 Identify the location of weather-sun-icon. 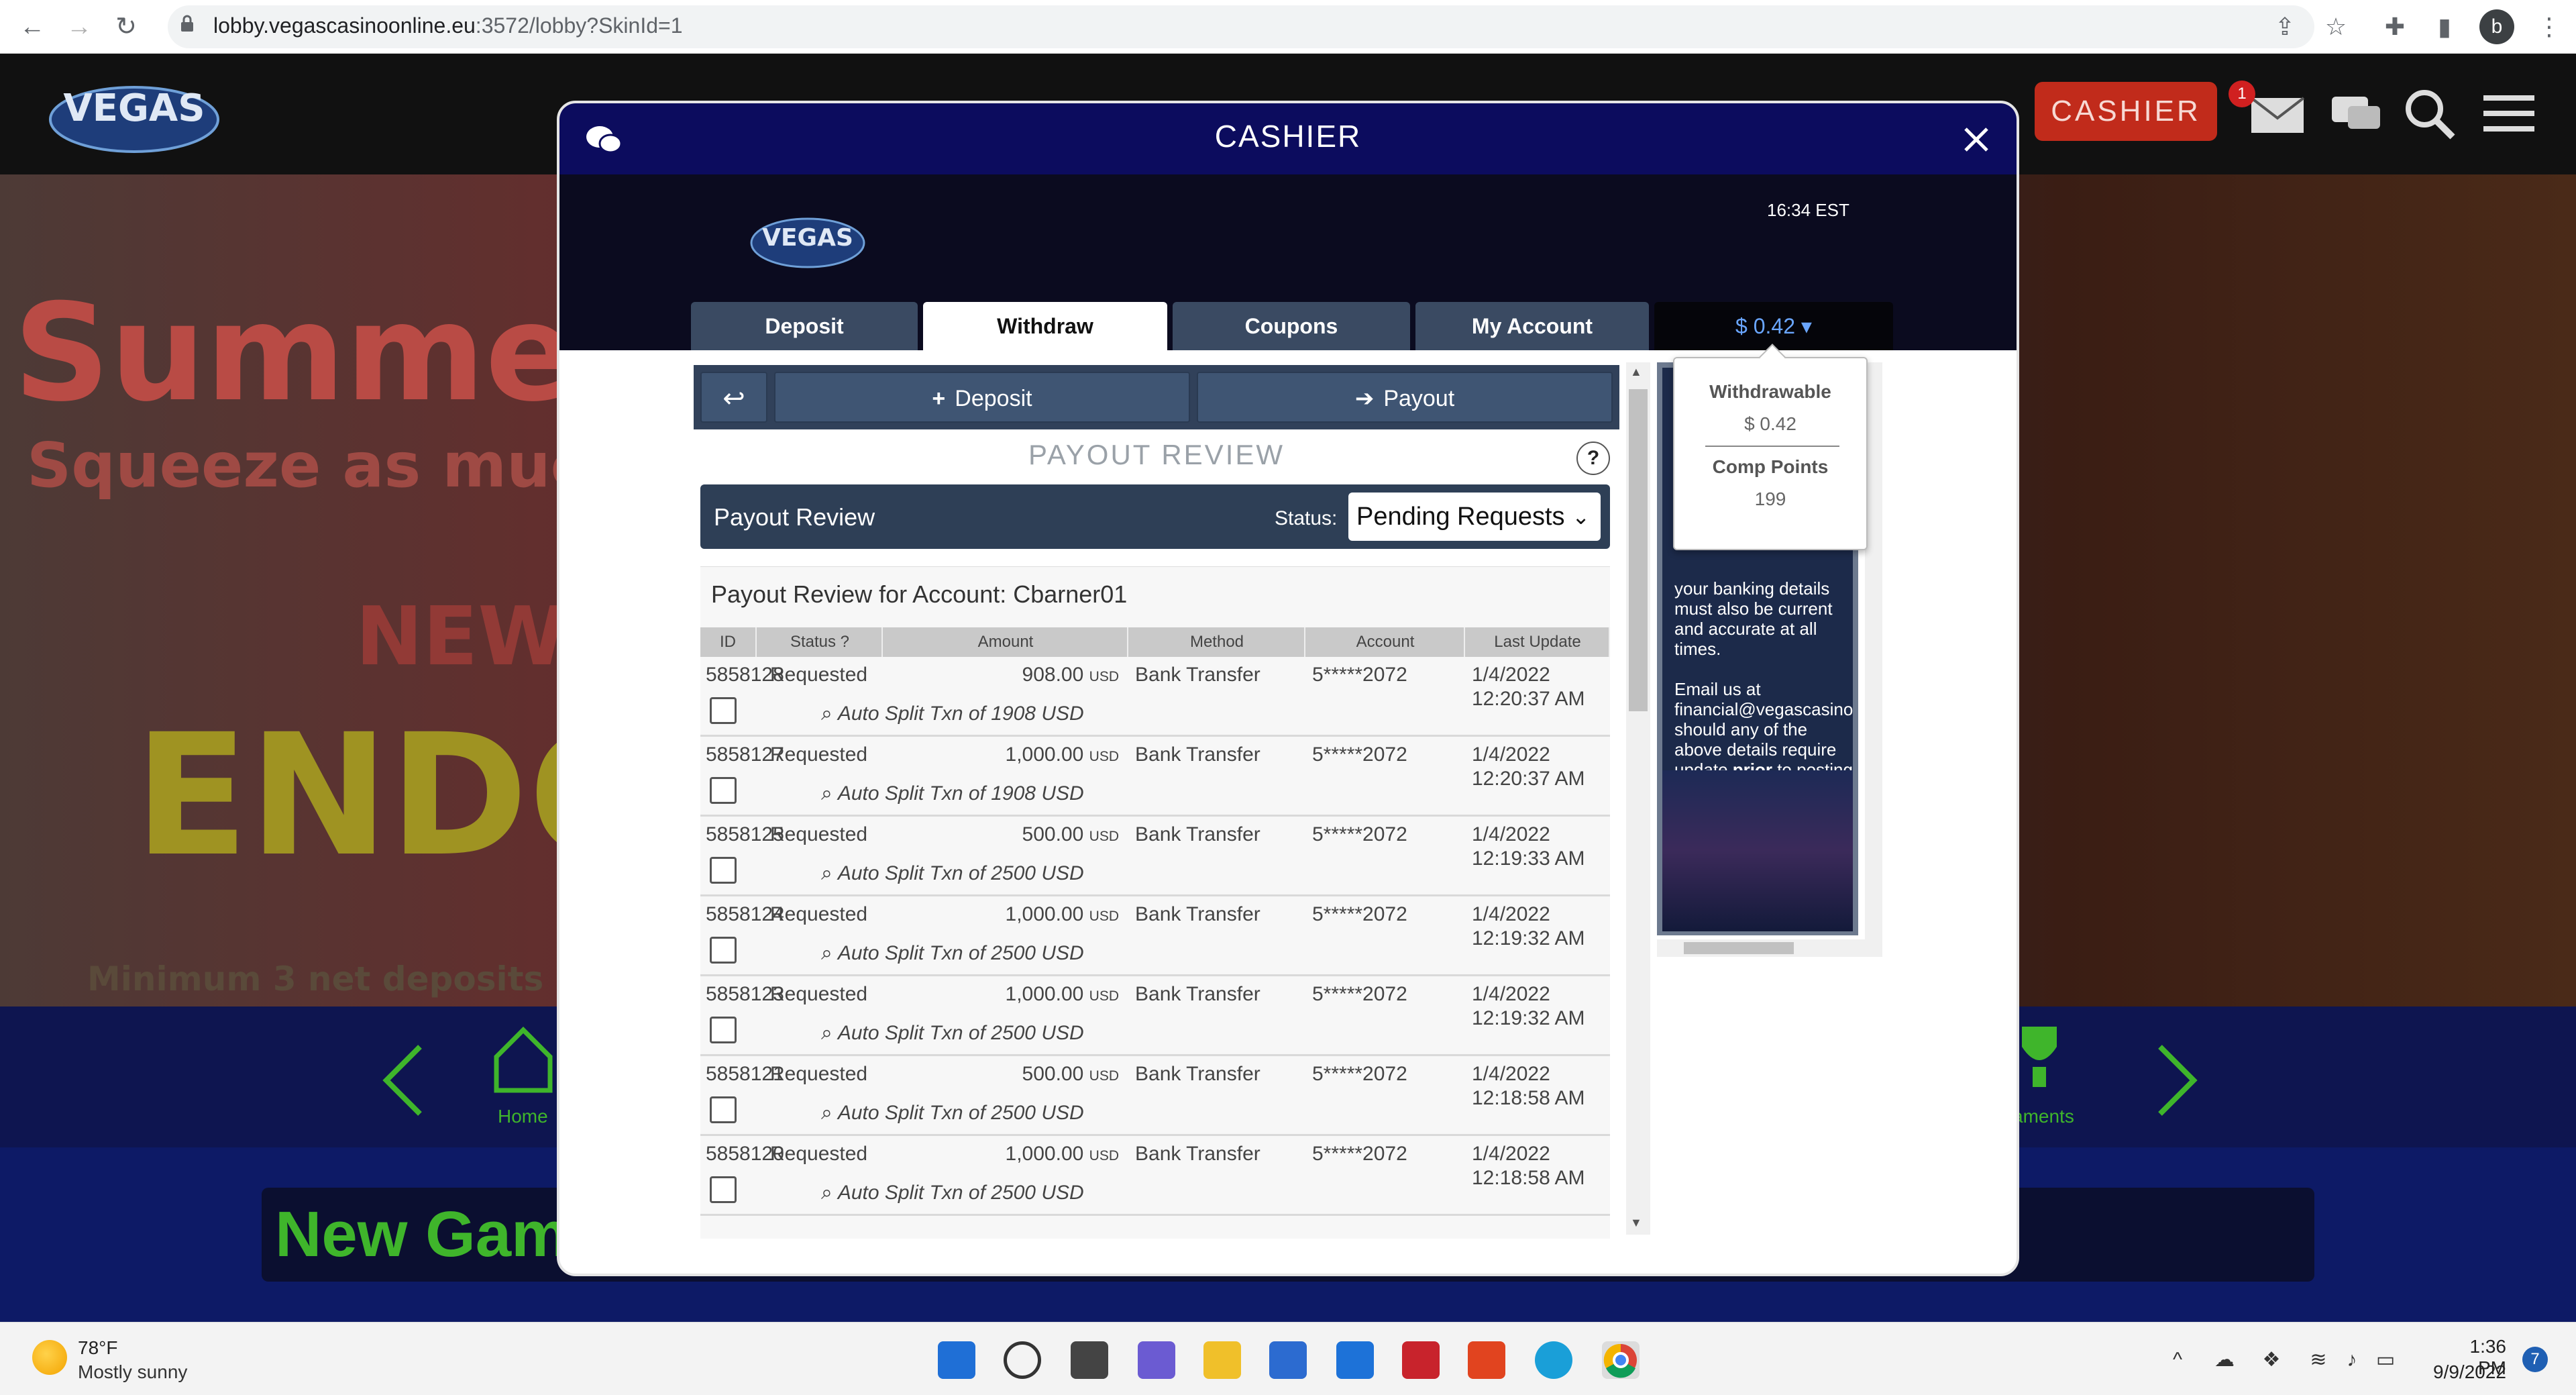
(49, 1357).